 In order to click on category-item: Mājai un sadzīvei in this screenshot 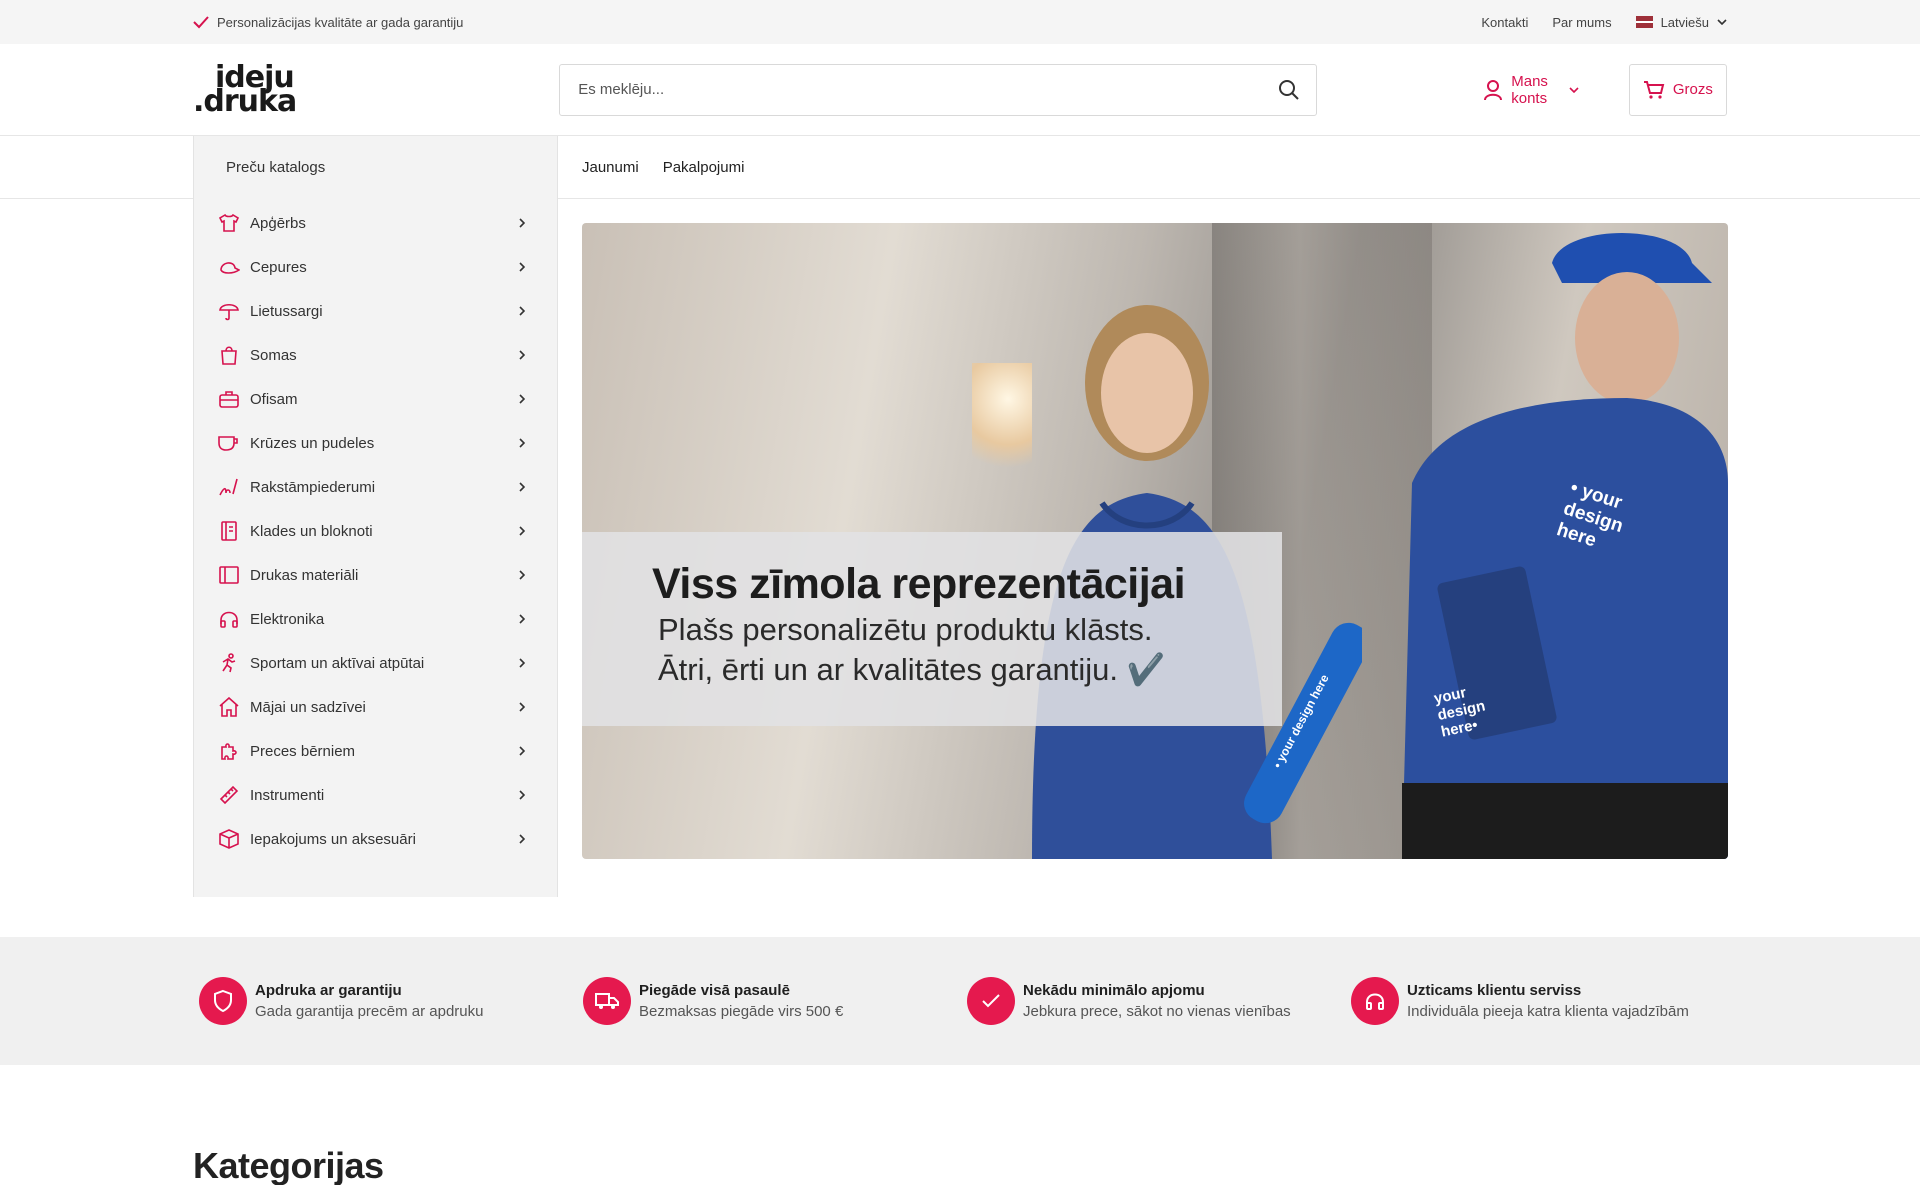, I will do `click(375, 707)`.